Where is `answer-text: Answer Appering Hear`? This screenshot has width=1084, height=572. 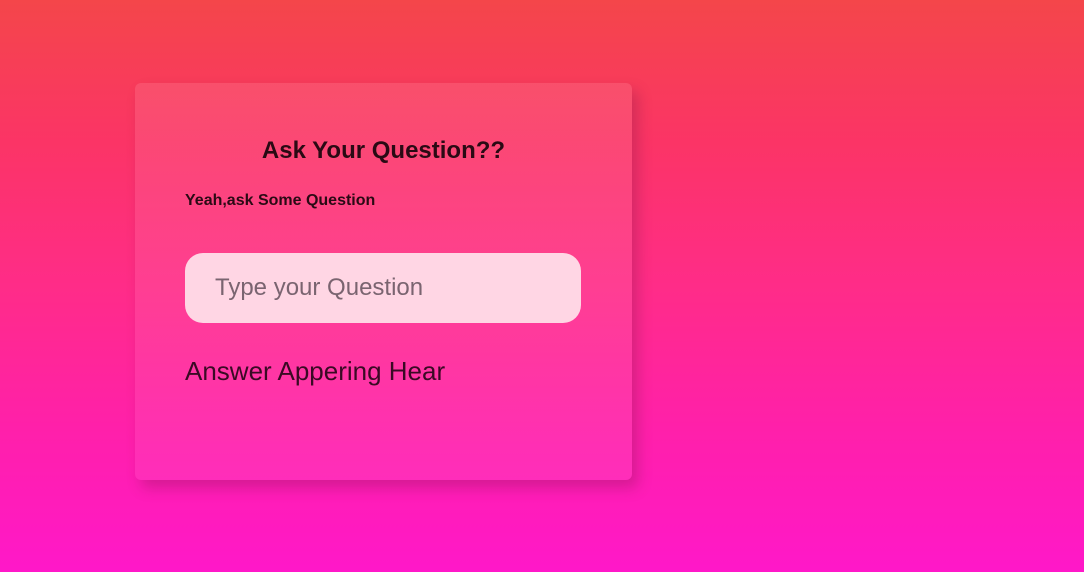
answer-text: Answer Appering Hear is located at coordinates (315, 371).